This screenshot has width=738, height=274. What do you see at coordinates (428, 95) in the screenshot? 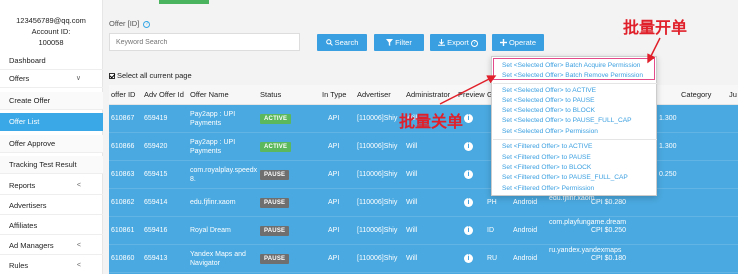
I see `col-administrator: Administrator` at bounding box center [428, 95].